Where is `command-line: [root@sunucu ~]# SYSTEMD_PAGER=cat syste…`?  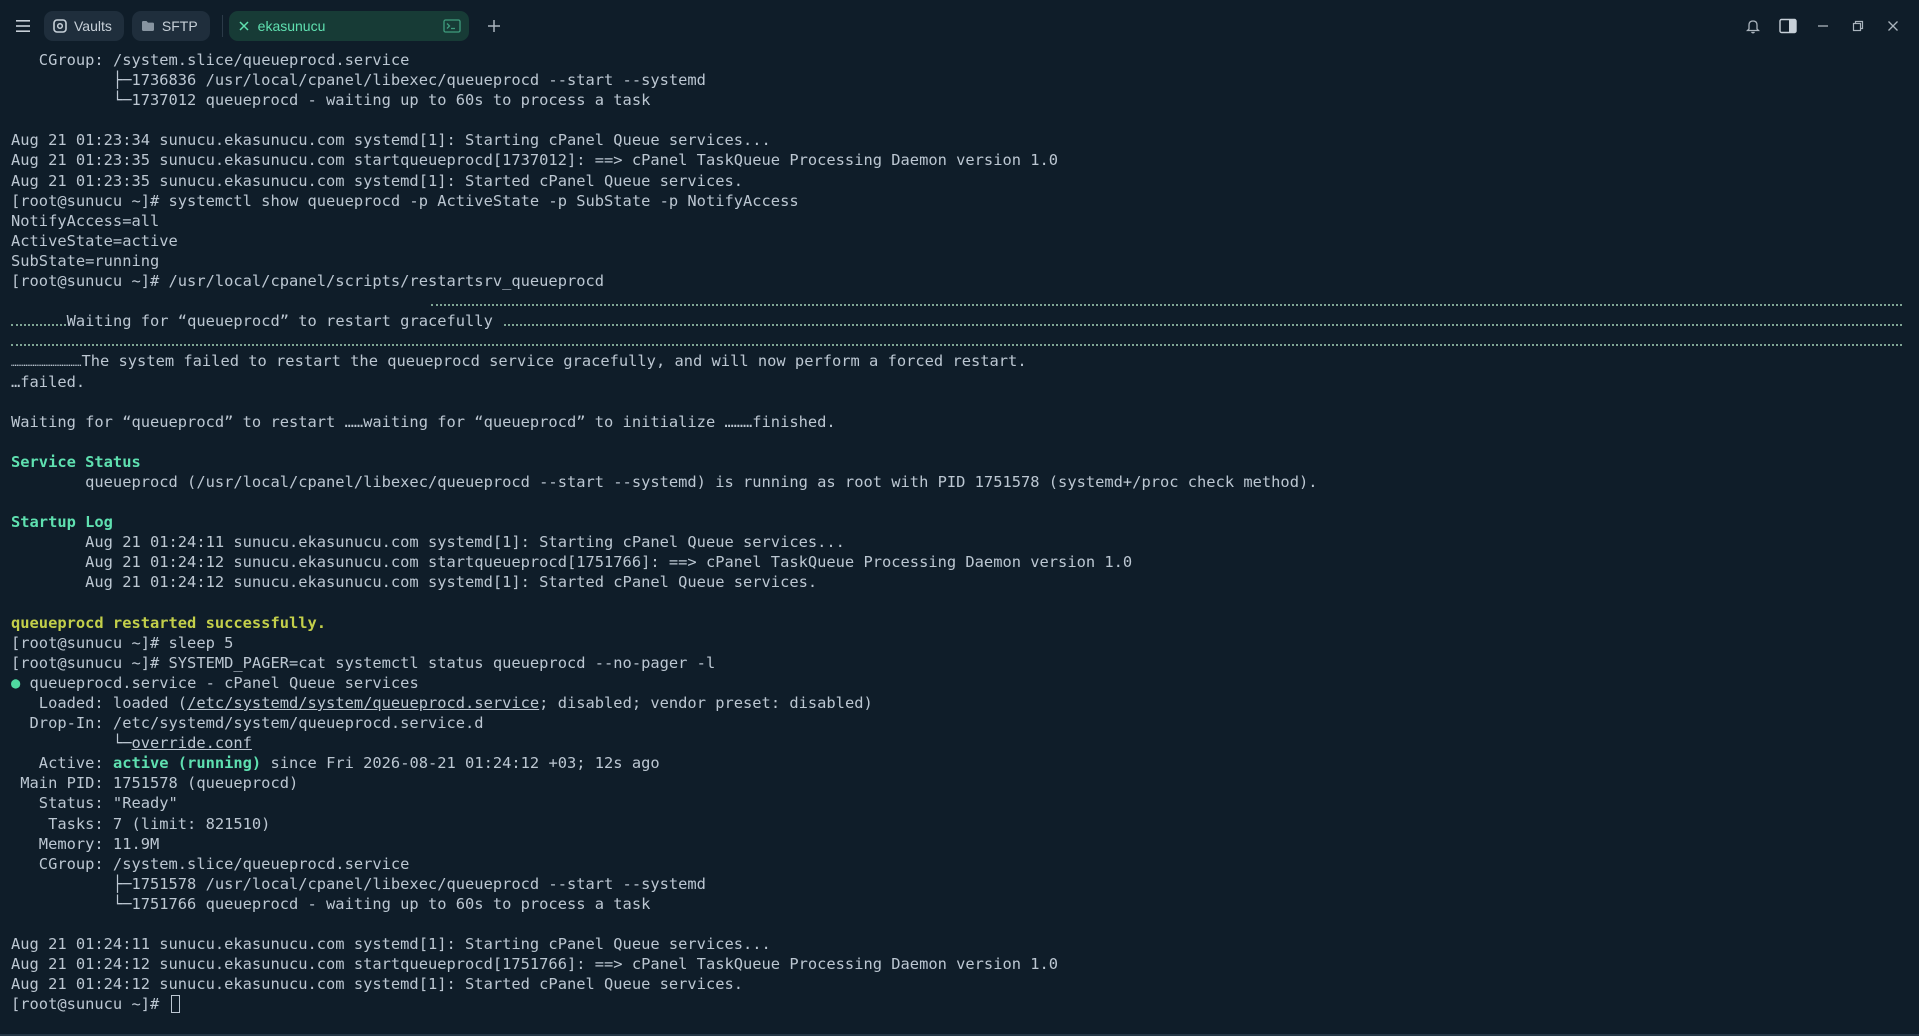
command-line: [root@sunucu ~]# SYSTEMD_PAGER=cat syste… is located at coordinates (363, 662).